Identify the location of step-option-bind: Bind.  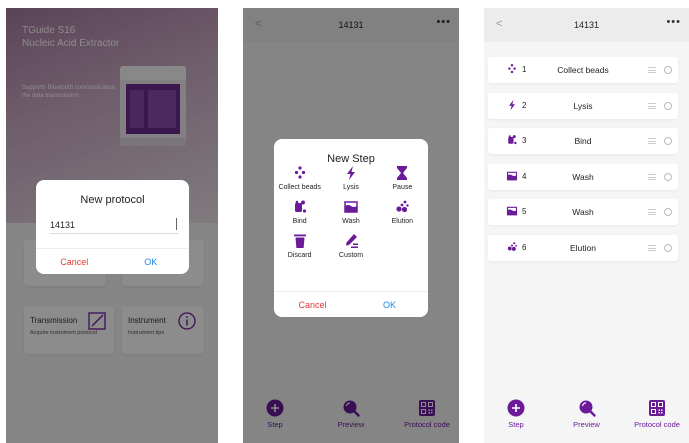
(299, 212).